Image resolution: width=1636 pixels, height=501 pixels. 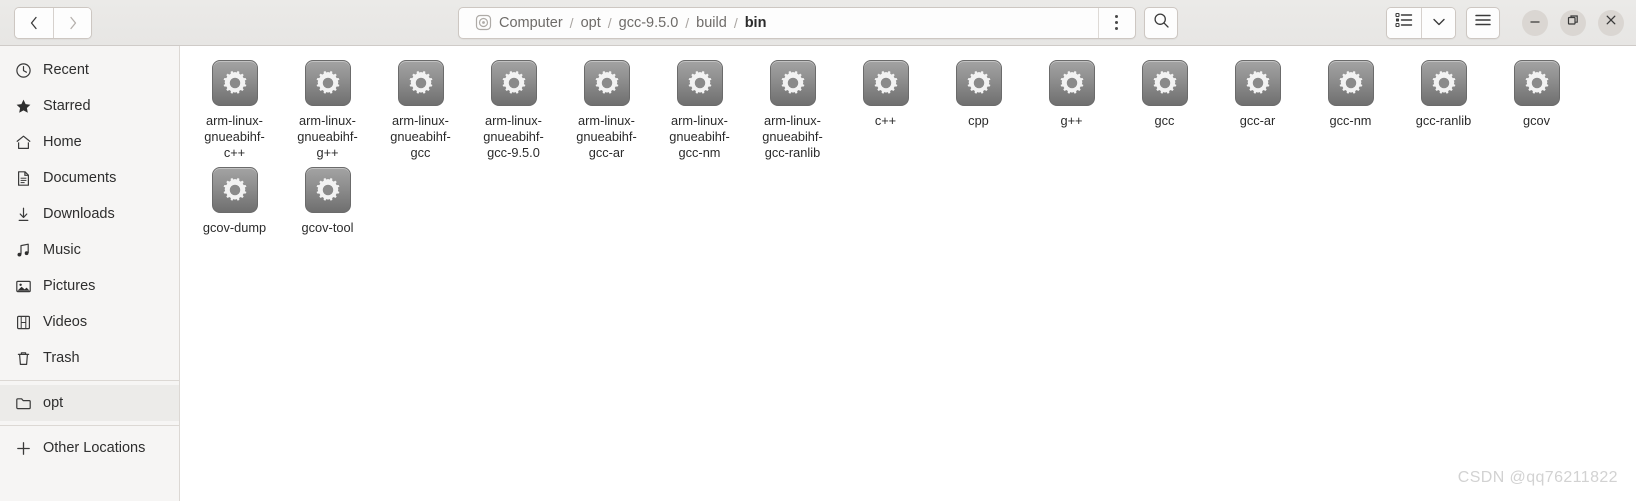 I want to click on hamburger-menu-icon, so click(x=1483, y=22).